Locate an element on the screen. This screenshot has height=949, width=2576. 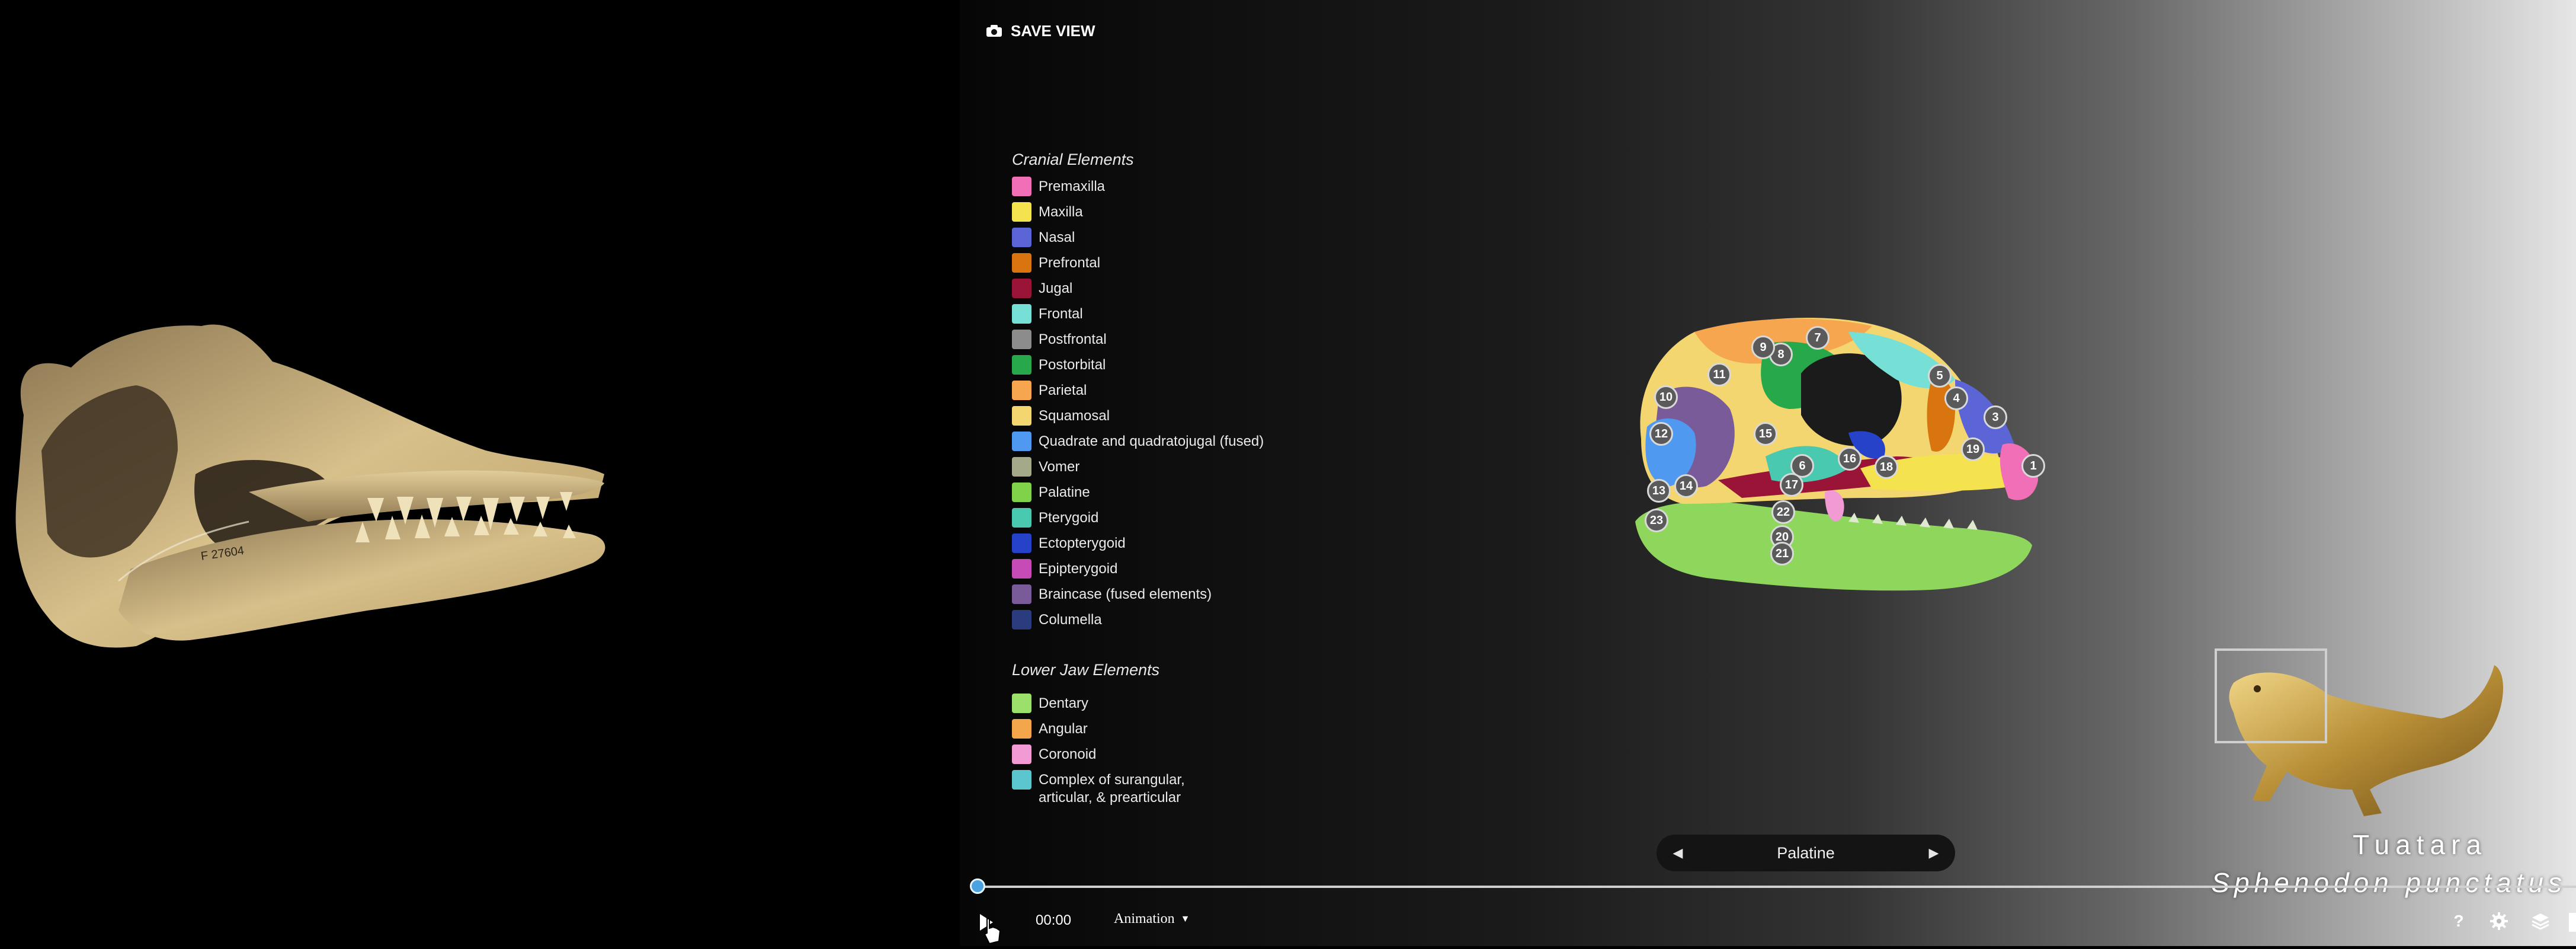
legend-label: Postorbital is located at coordinates (1072, 365).